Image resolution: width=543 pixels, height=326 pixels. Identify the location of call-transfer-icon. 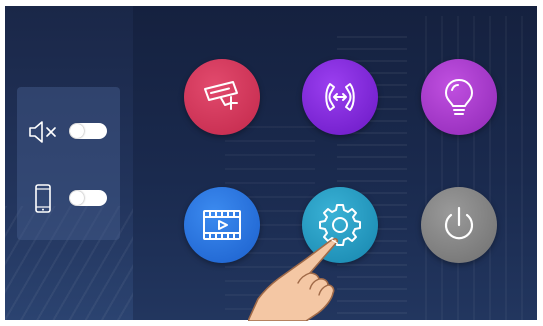
(340, 97).